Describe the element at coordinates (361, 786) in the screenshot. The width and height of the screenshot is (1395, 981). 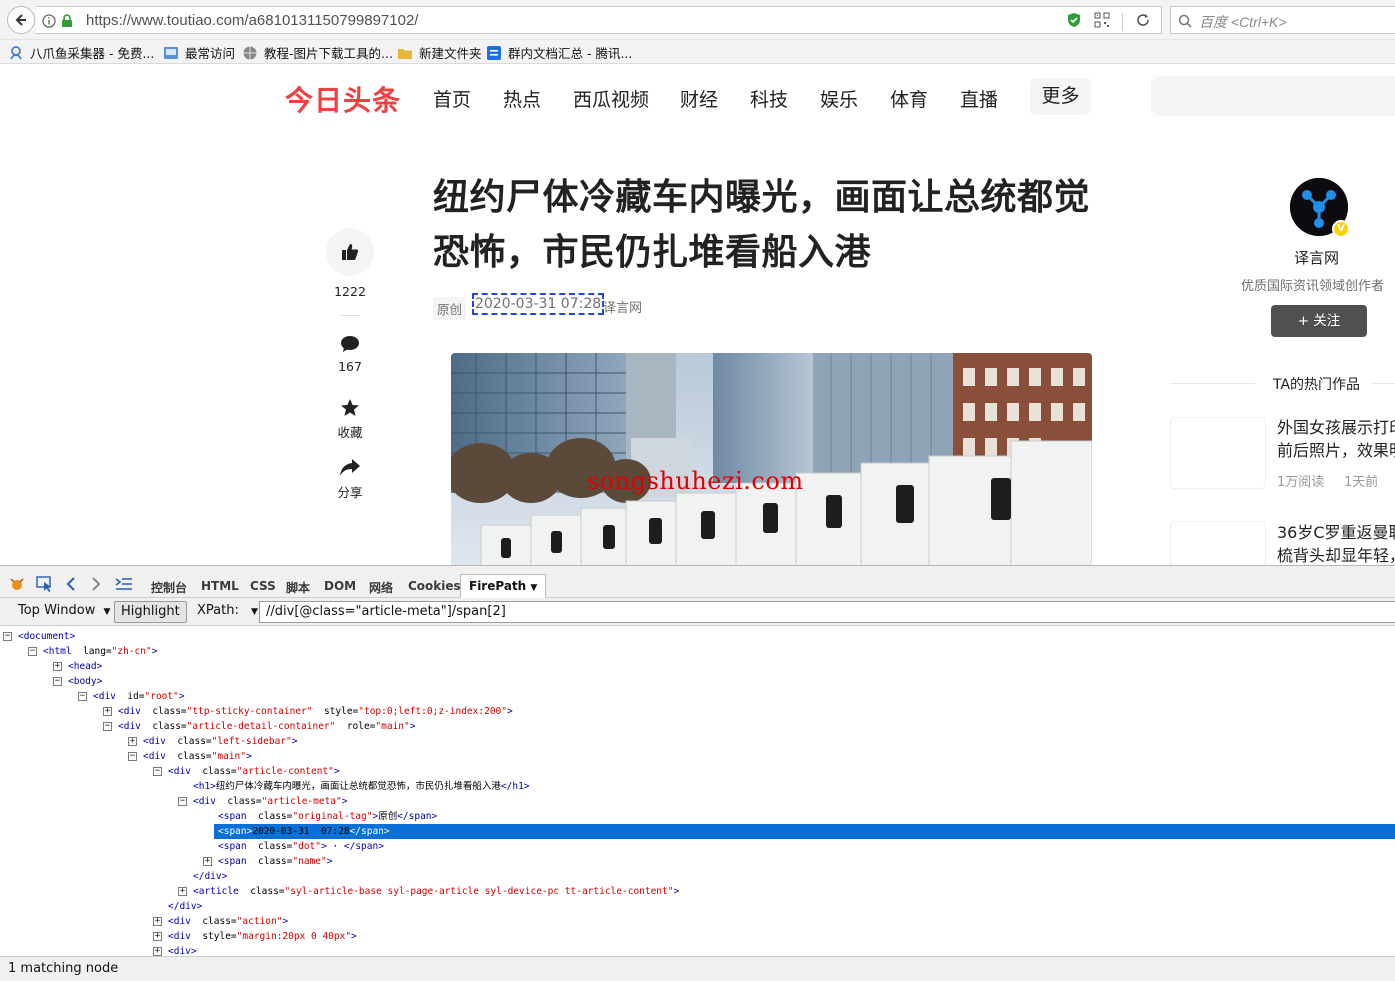
I see `dom-node: <h1>纽约尸体冷藏车内曝光，画面让总统都觉恐怖，市民仍扎堆看船入港</h1>` at that location.